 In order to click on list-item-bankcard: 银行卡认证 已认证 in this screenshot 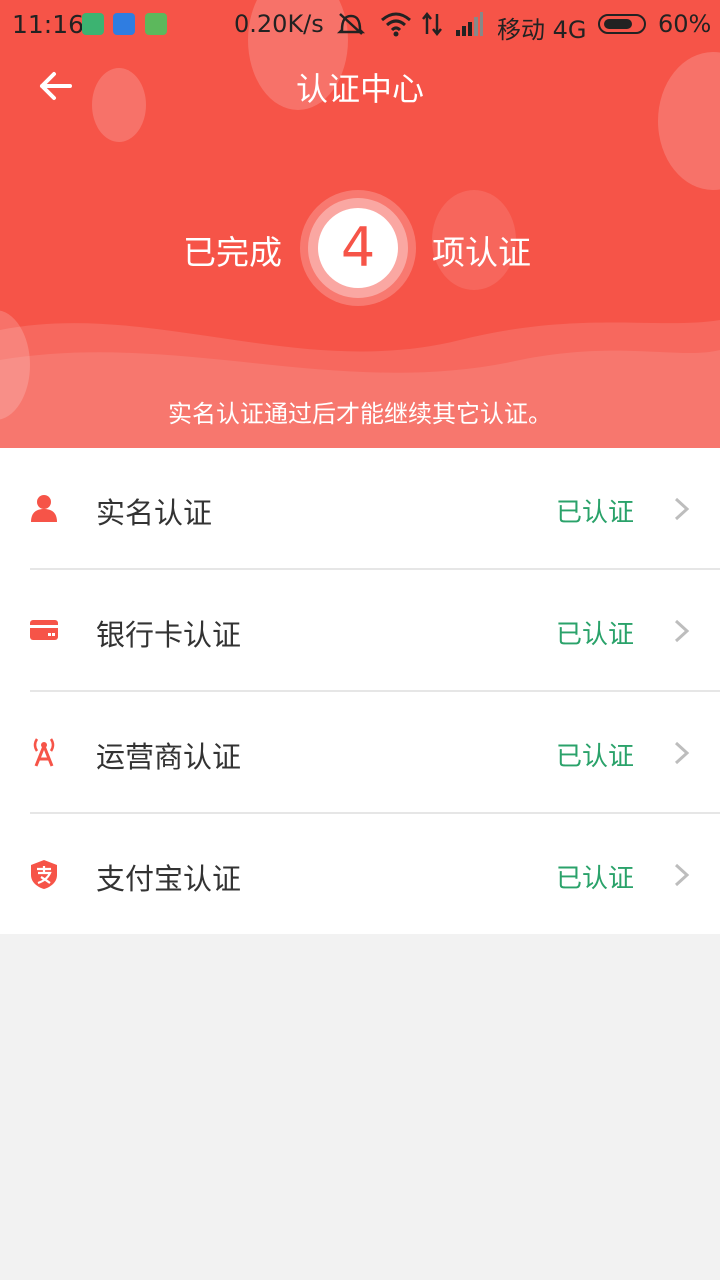, I will do `click(360, 630)`.